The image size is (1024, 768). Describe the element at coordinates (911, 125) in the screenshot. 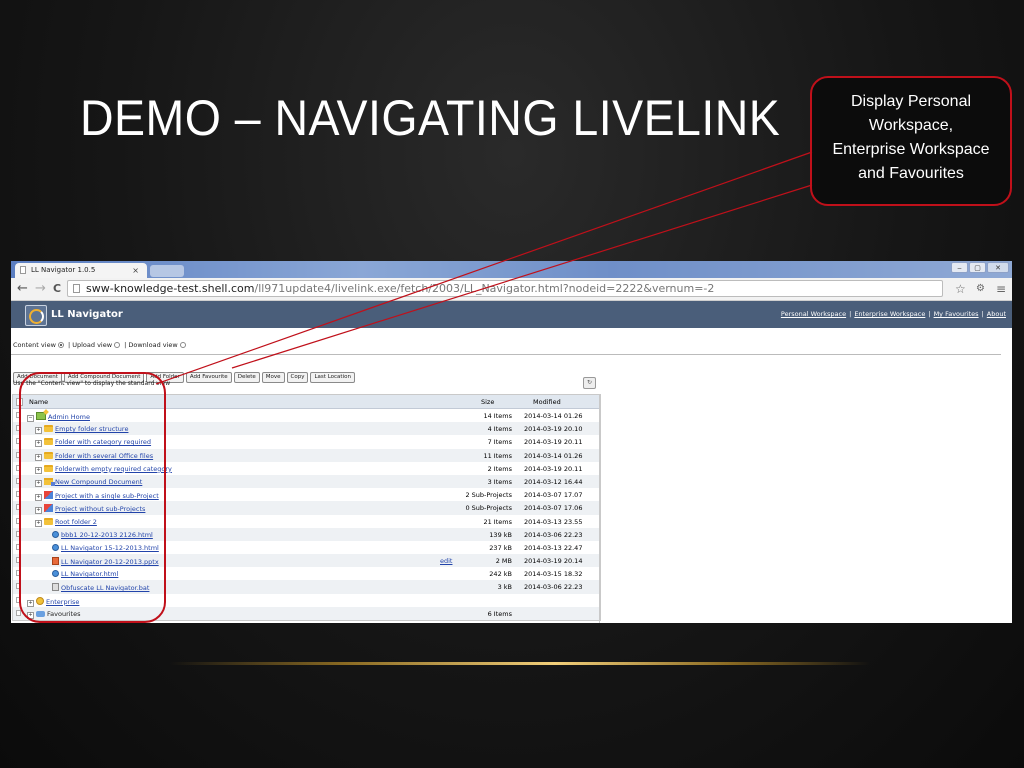

I see `callout-line: Workspace,` at that location.